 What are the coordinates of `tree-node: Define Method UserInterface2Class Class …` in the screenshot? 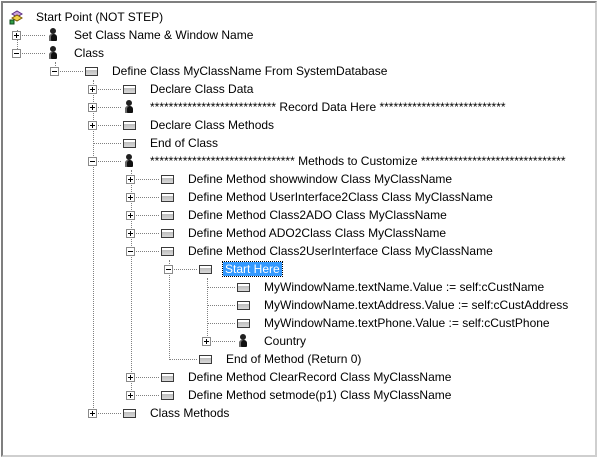 It's located at (299, 197).